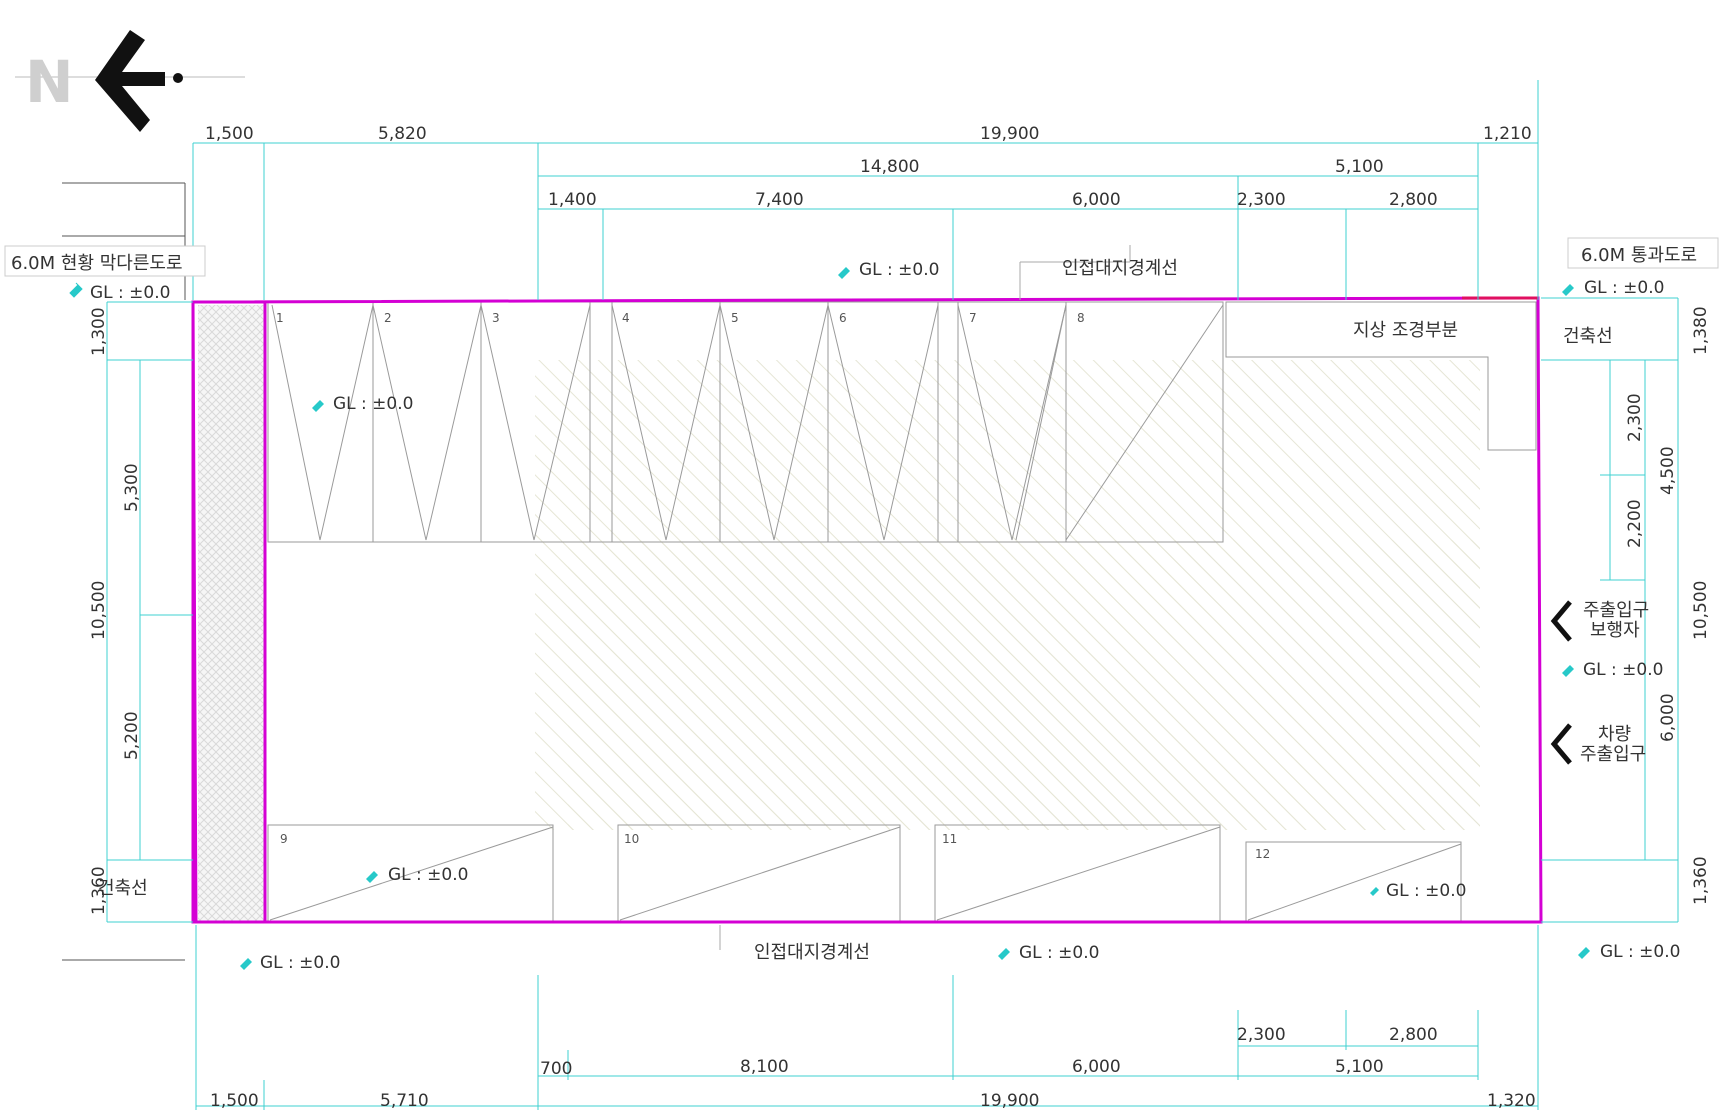 This screenshot has width=1728, height=1117. What do you see at coordinates (123, 888) in the screenshot?
I see `building-line-label-left: 건축선` at bounding box center [123, 888].